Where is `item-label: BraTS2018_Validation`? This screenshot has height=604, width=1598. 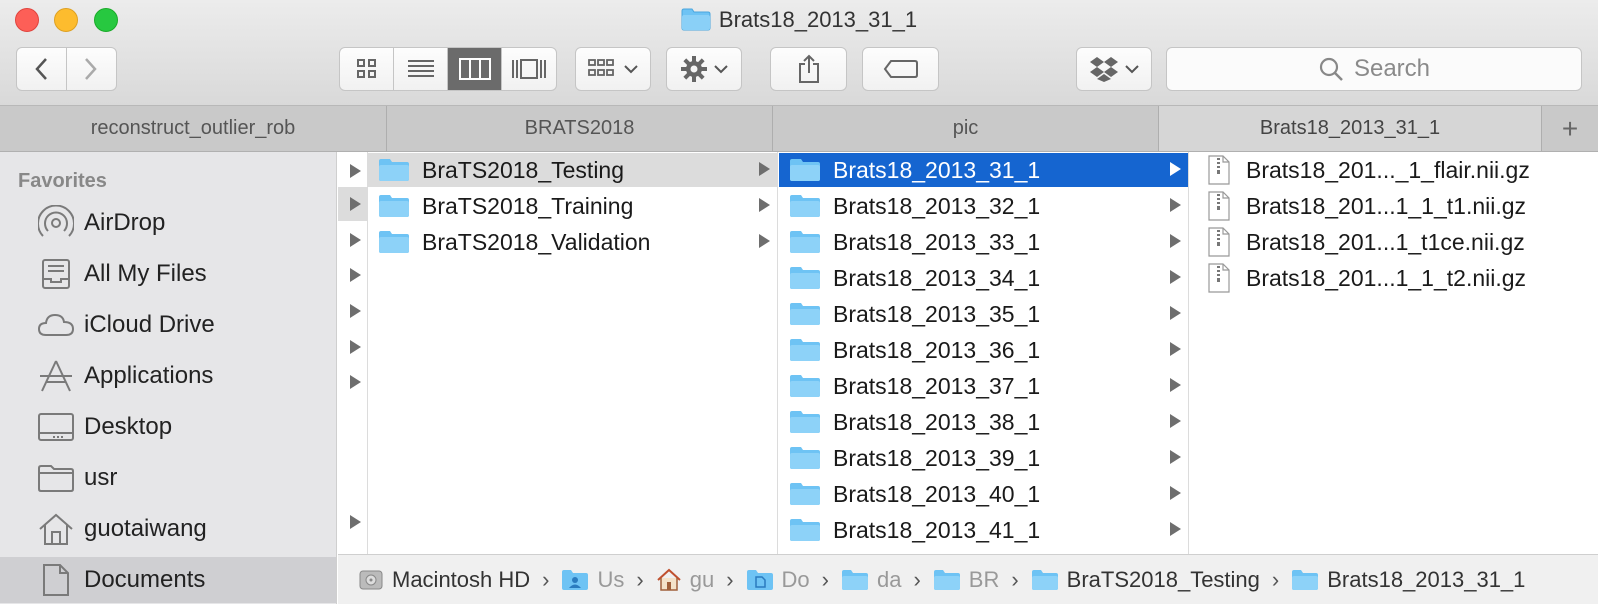 item-label: BraTS2018_Validation is located at coordinates (536, 241).